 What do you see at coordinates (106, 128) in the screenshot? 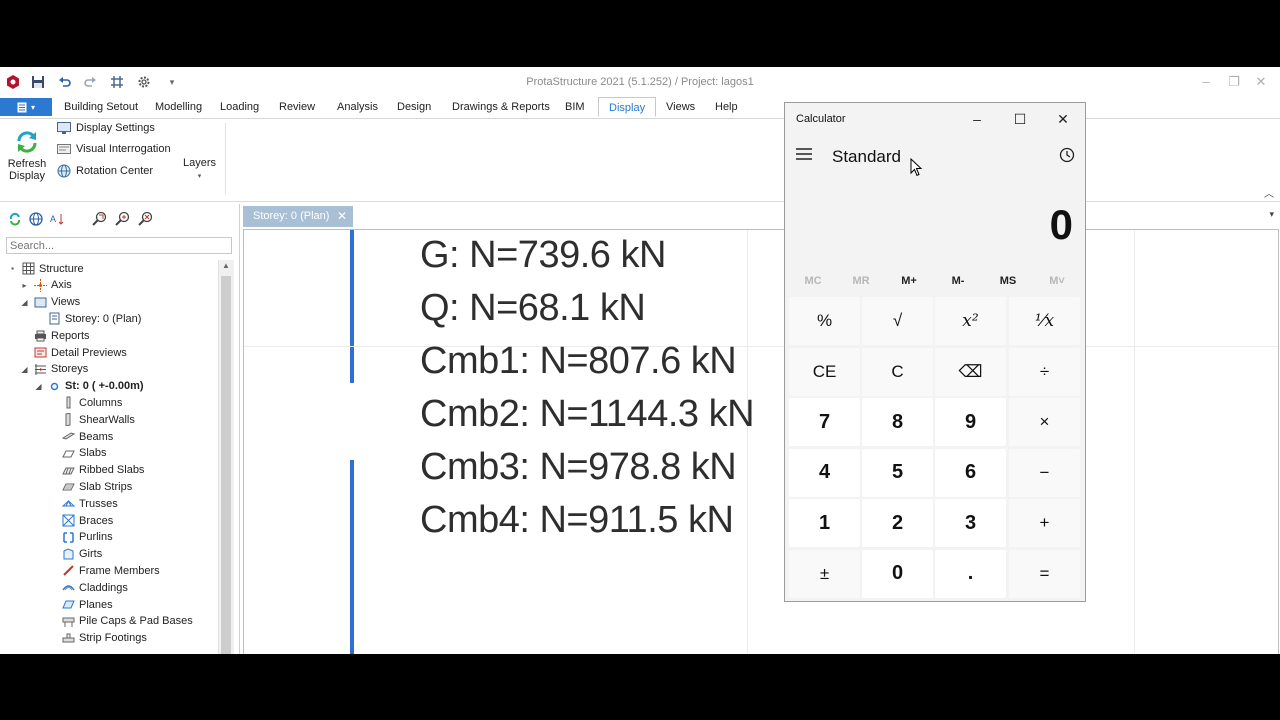
I see `display-settings-button: Display Settings` at bounding box center [106, 128].